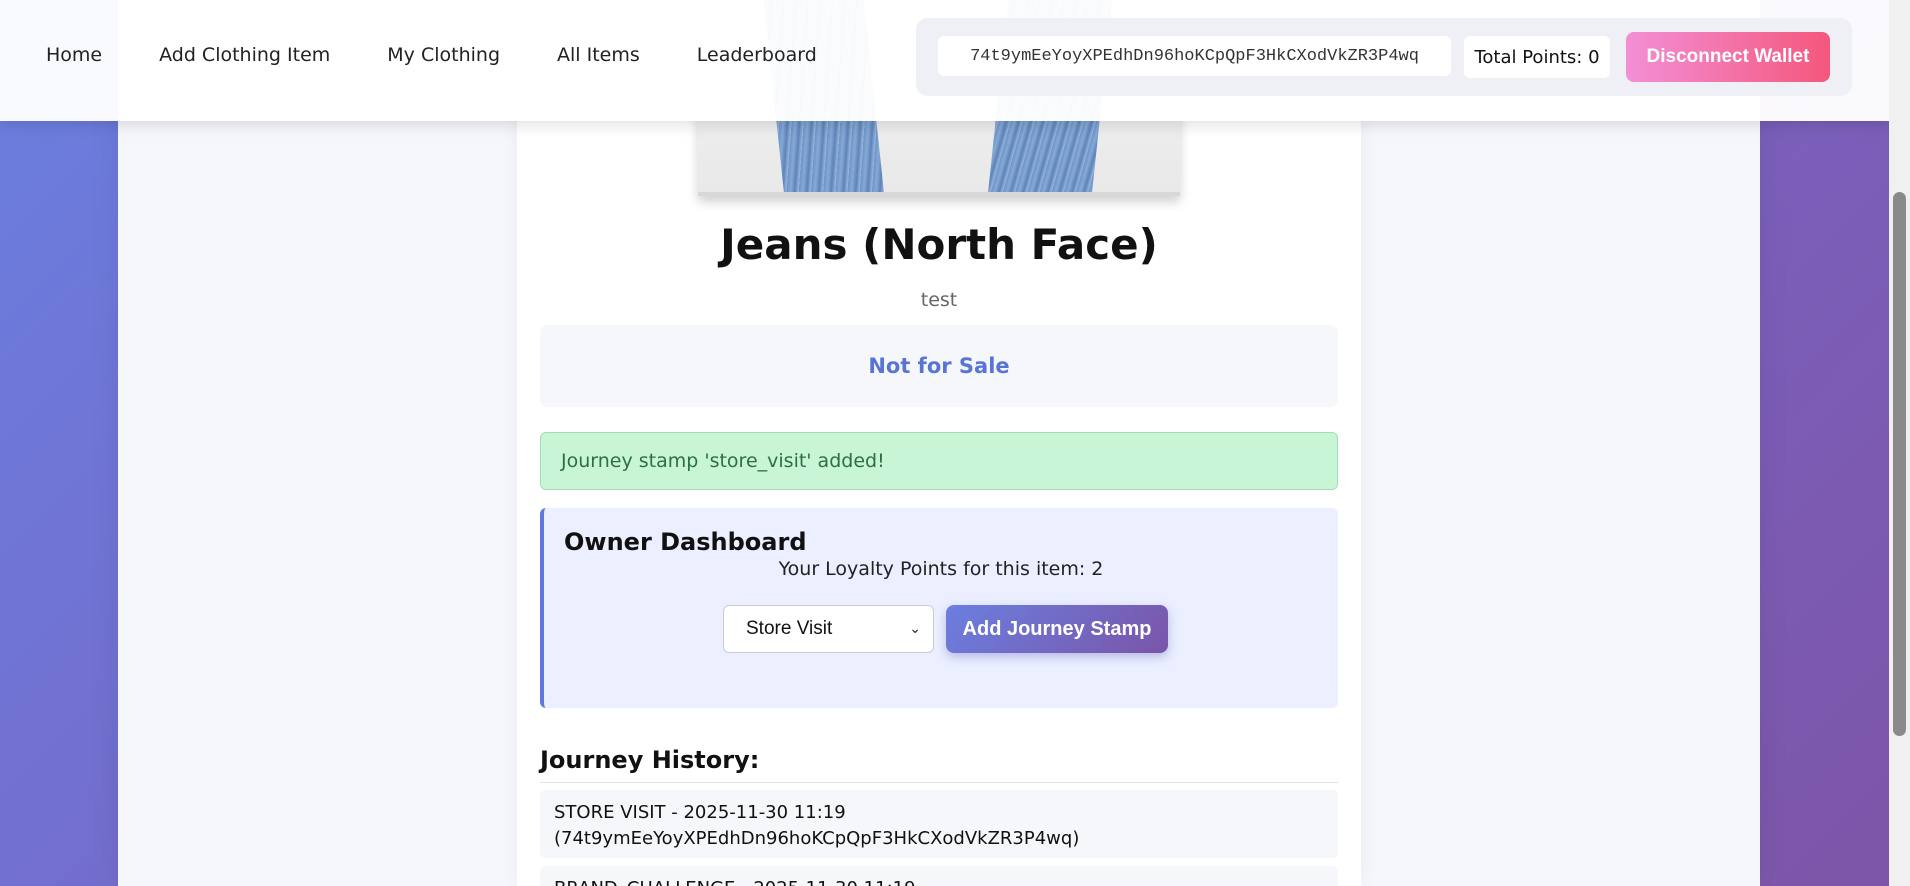  Describe the element at coordinates (939, 300) in the screenshot. I see `item-description: test` at that location.